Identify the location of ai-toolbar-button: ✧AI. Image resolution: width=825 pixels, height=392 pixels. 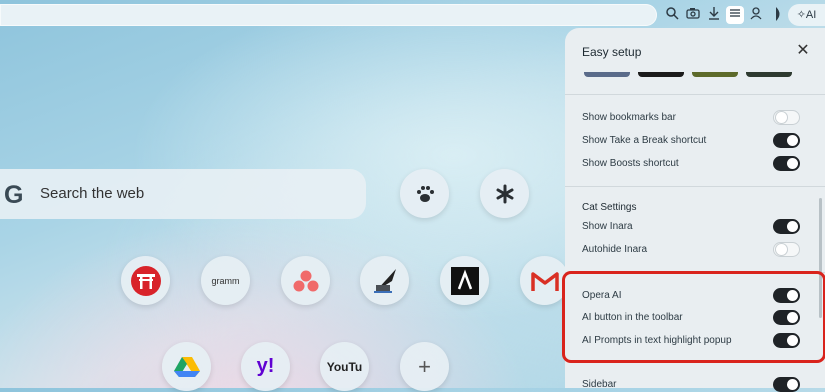
(806, 15).